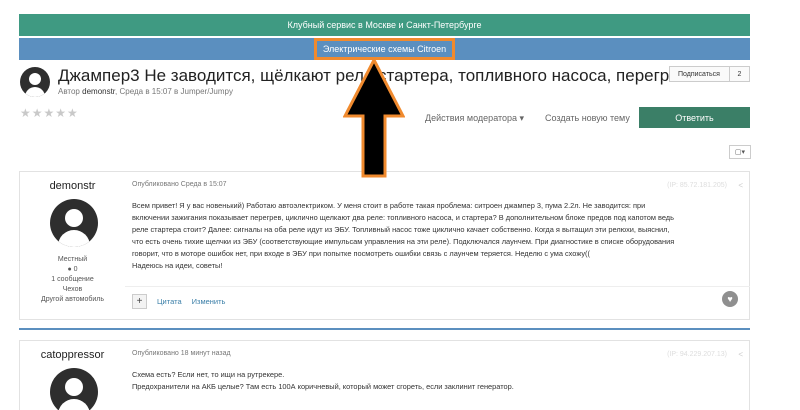  Describe the element at coordinates (374, 118) in the screenshot. I see `up-arrow-annotation` at that location.